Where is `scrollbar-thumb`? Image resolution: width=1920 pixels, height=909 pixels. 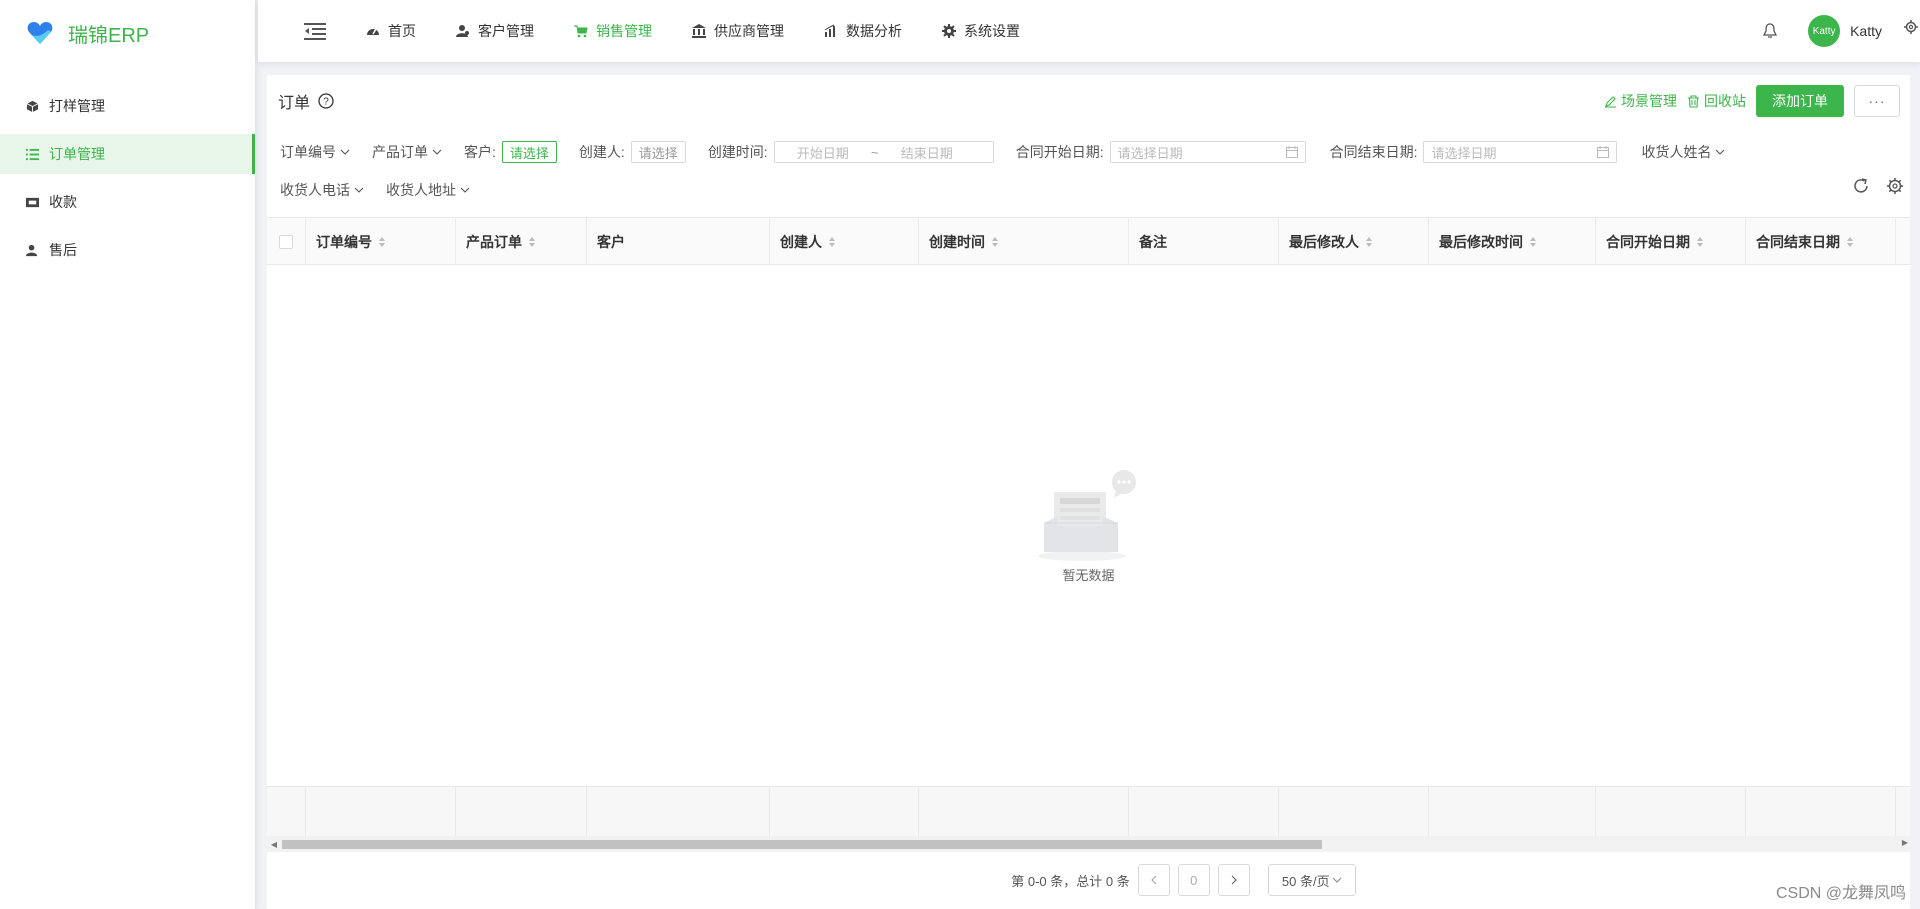 scrollbar-thumb is located at coordinates (802, 844).